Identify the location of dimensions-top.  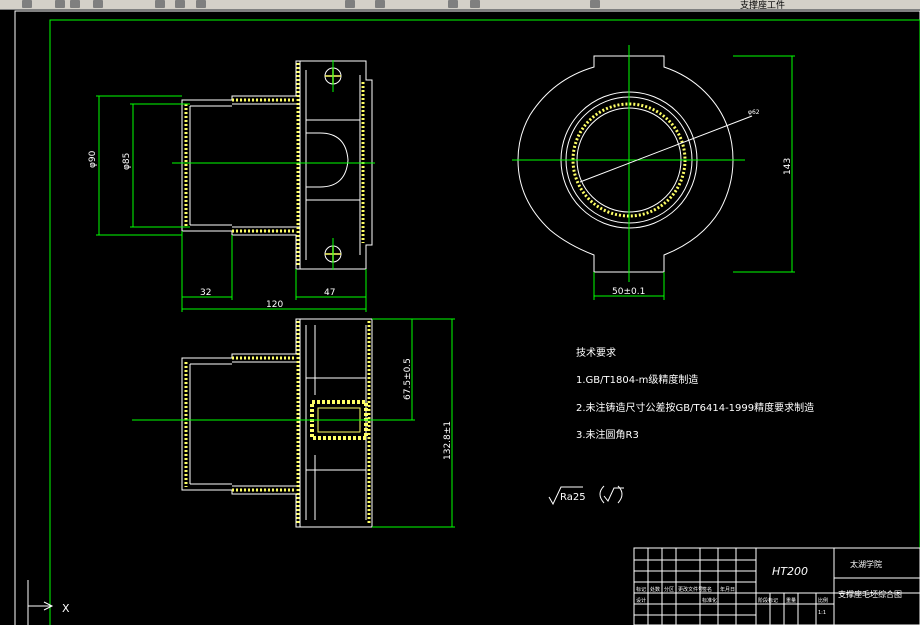
(231, 203).